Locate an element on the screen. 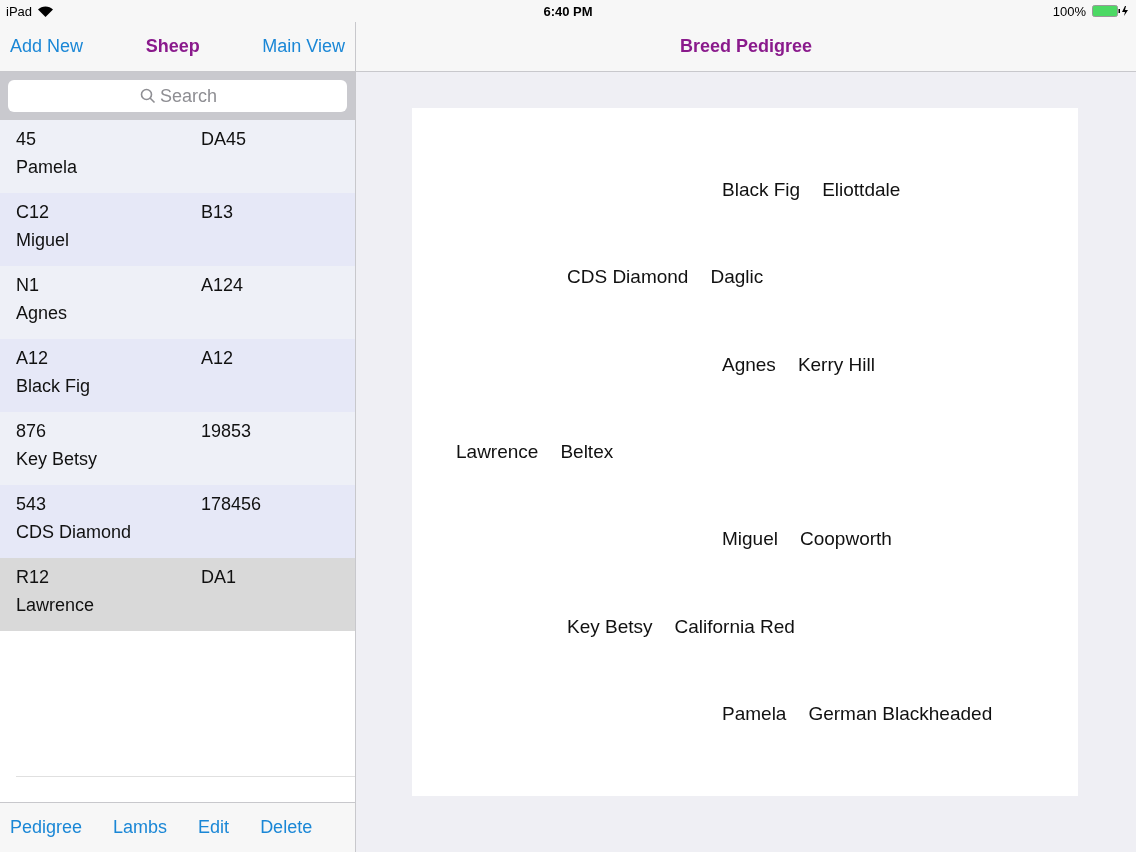 The height and width of the screenshot is (852, 1136). sheep-id: DA1 is located at coordinates (219, 578).